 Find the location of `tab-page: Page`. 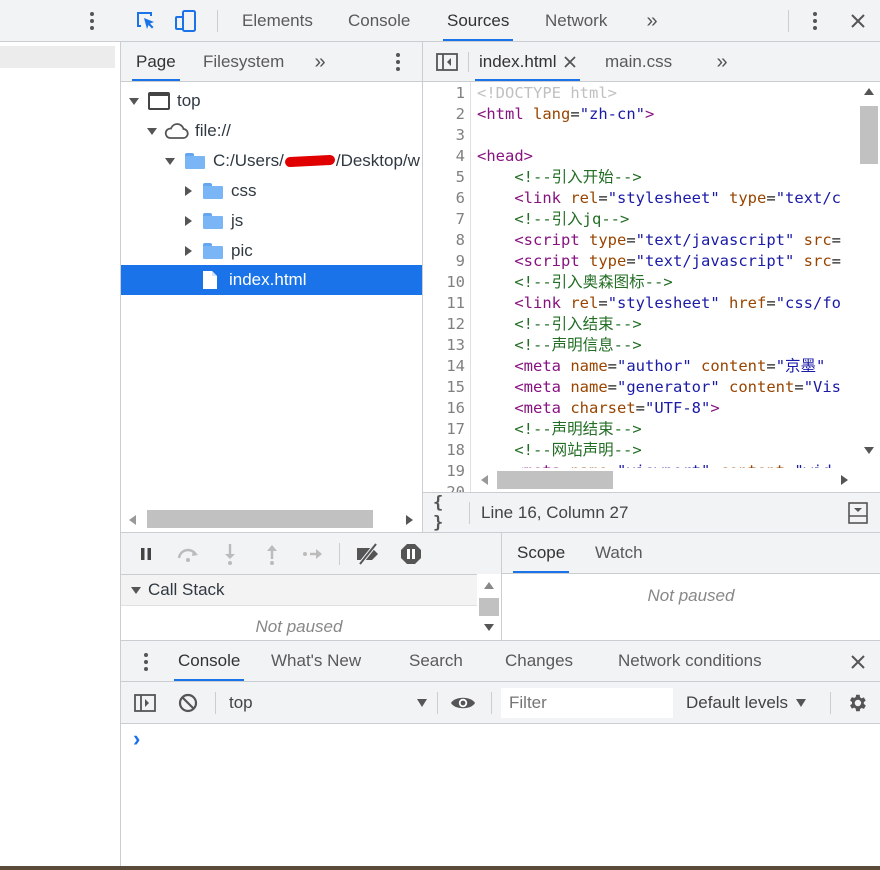

tab-page: Page is located at coordinates (156, 61).